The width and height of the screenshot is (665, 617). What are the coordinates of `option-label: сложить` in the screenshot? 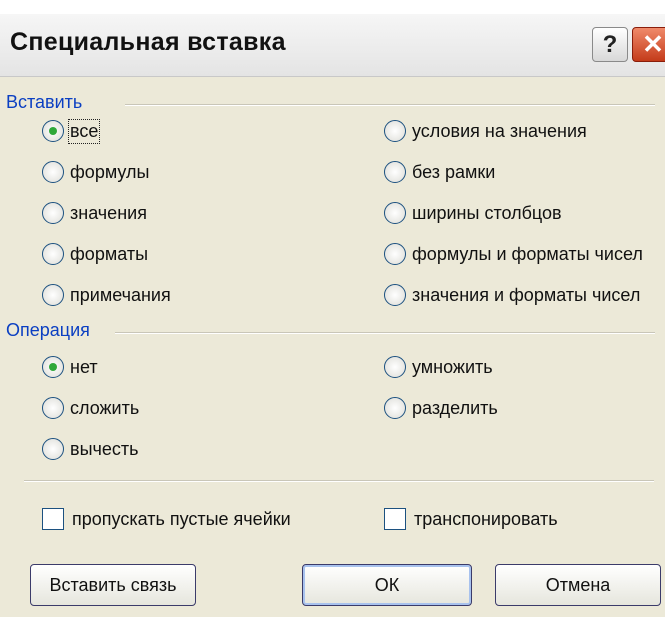 It's located at (105, 407).